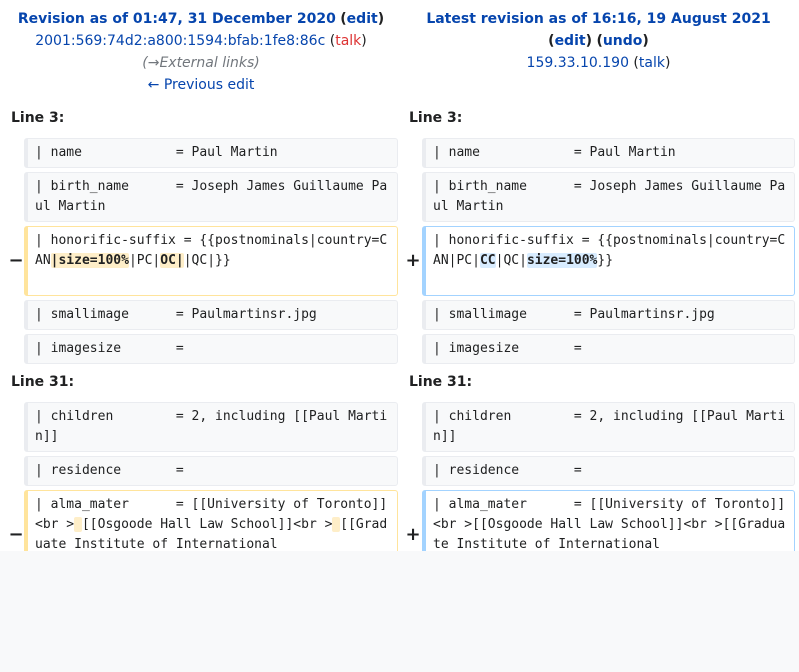 This screenshot has width=799, height=672. What do you see at coordinates (348, 41) in the screenshot?
I see `left-talk-link: talk` at bounding box center [348, 41].